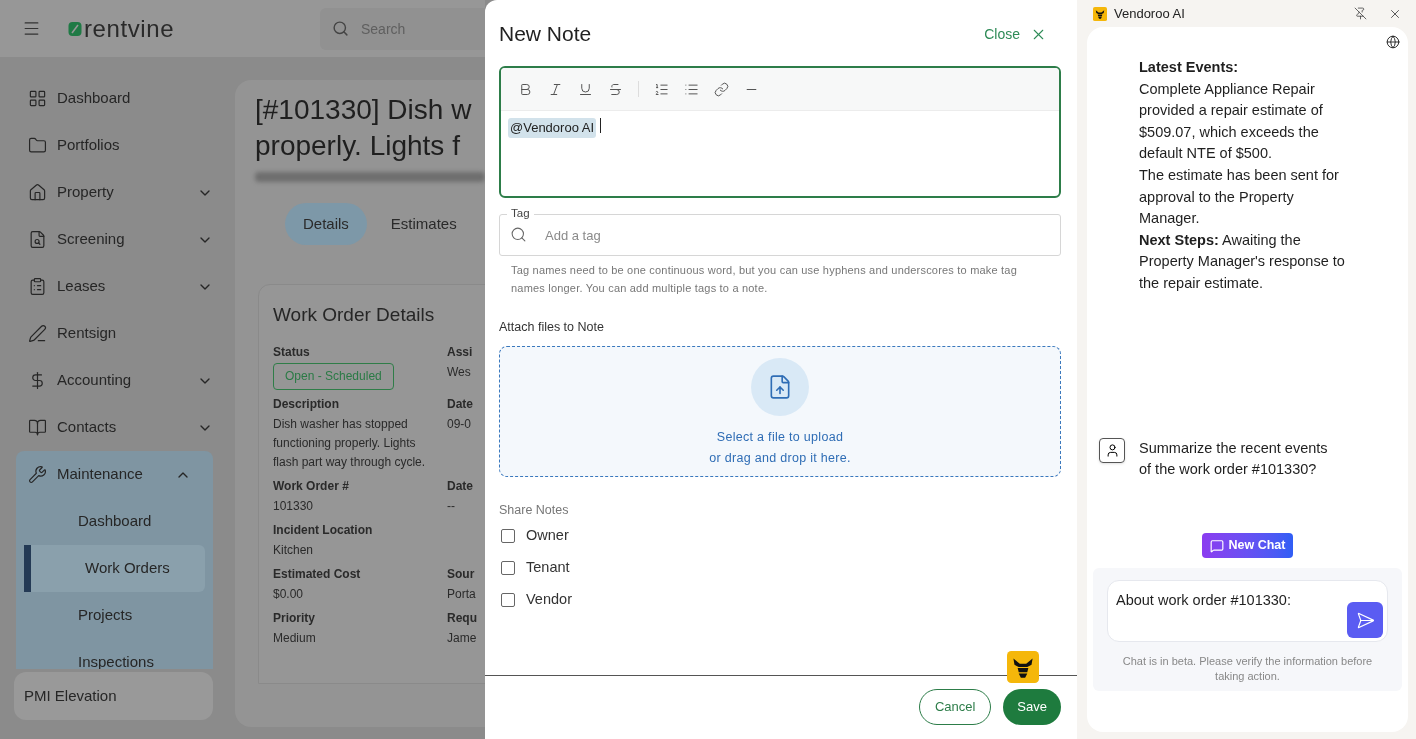 This screenshot has height=739, width=1416. I want to click on panel-title: Vendoroo AI, so click(1150, 13).